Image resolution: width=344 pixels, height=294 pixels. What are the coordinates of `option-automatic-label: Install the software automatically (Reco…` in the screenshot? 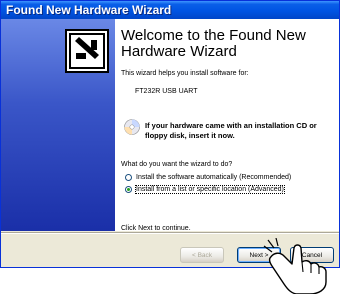 It's located at (214, 177).